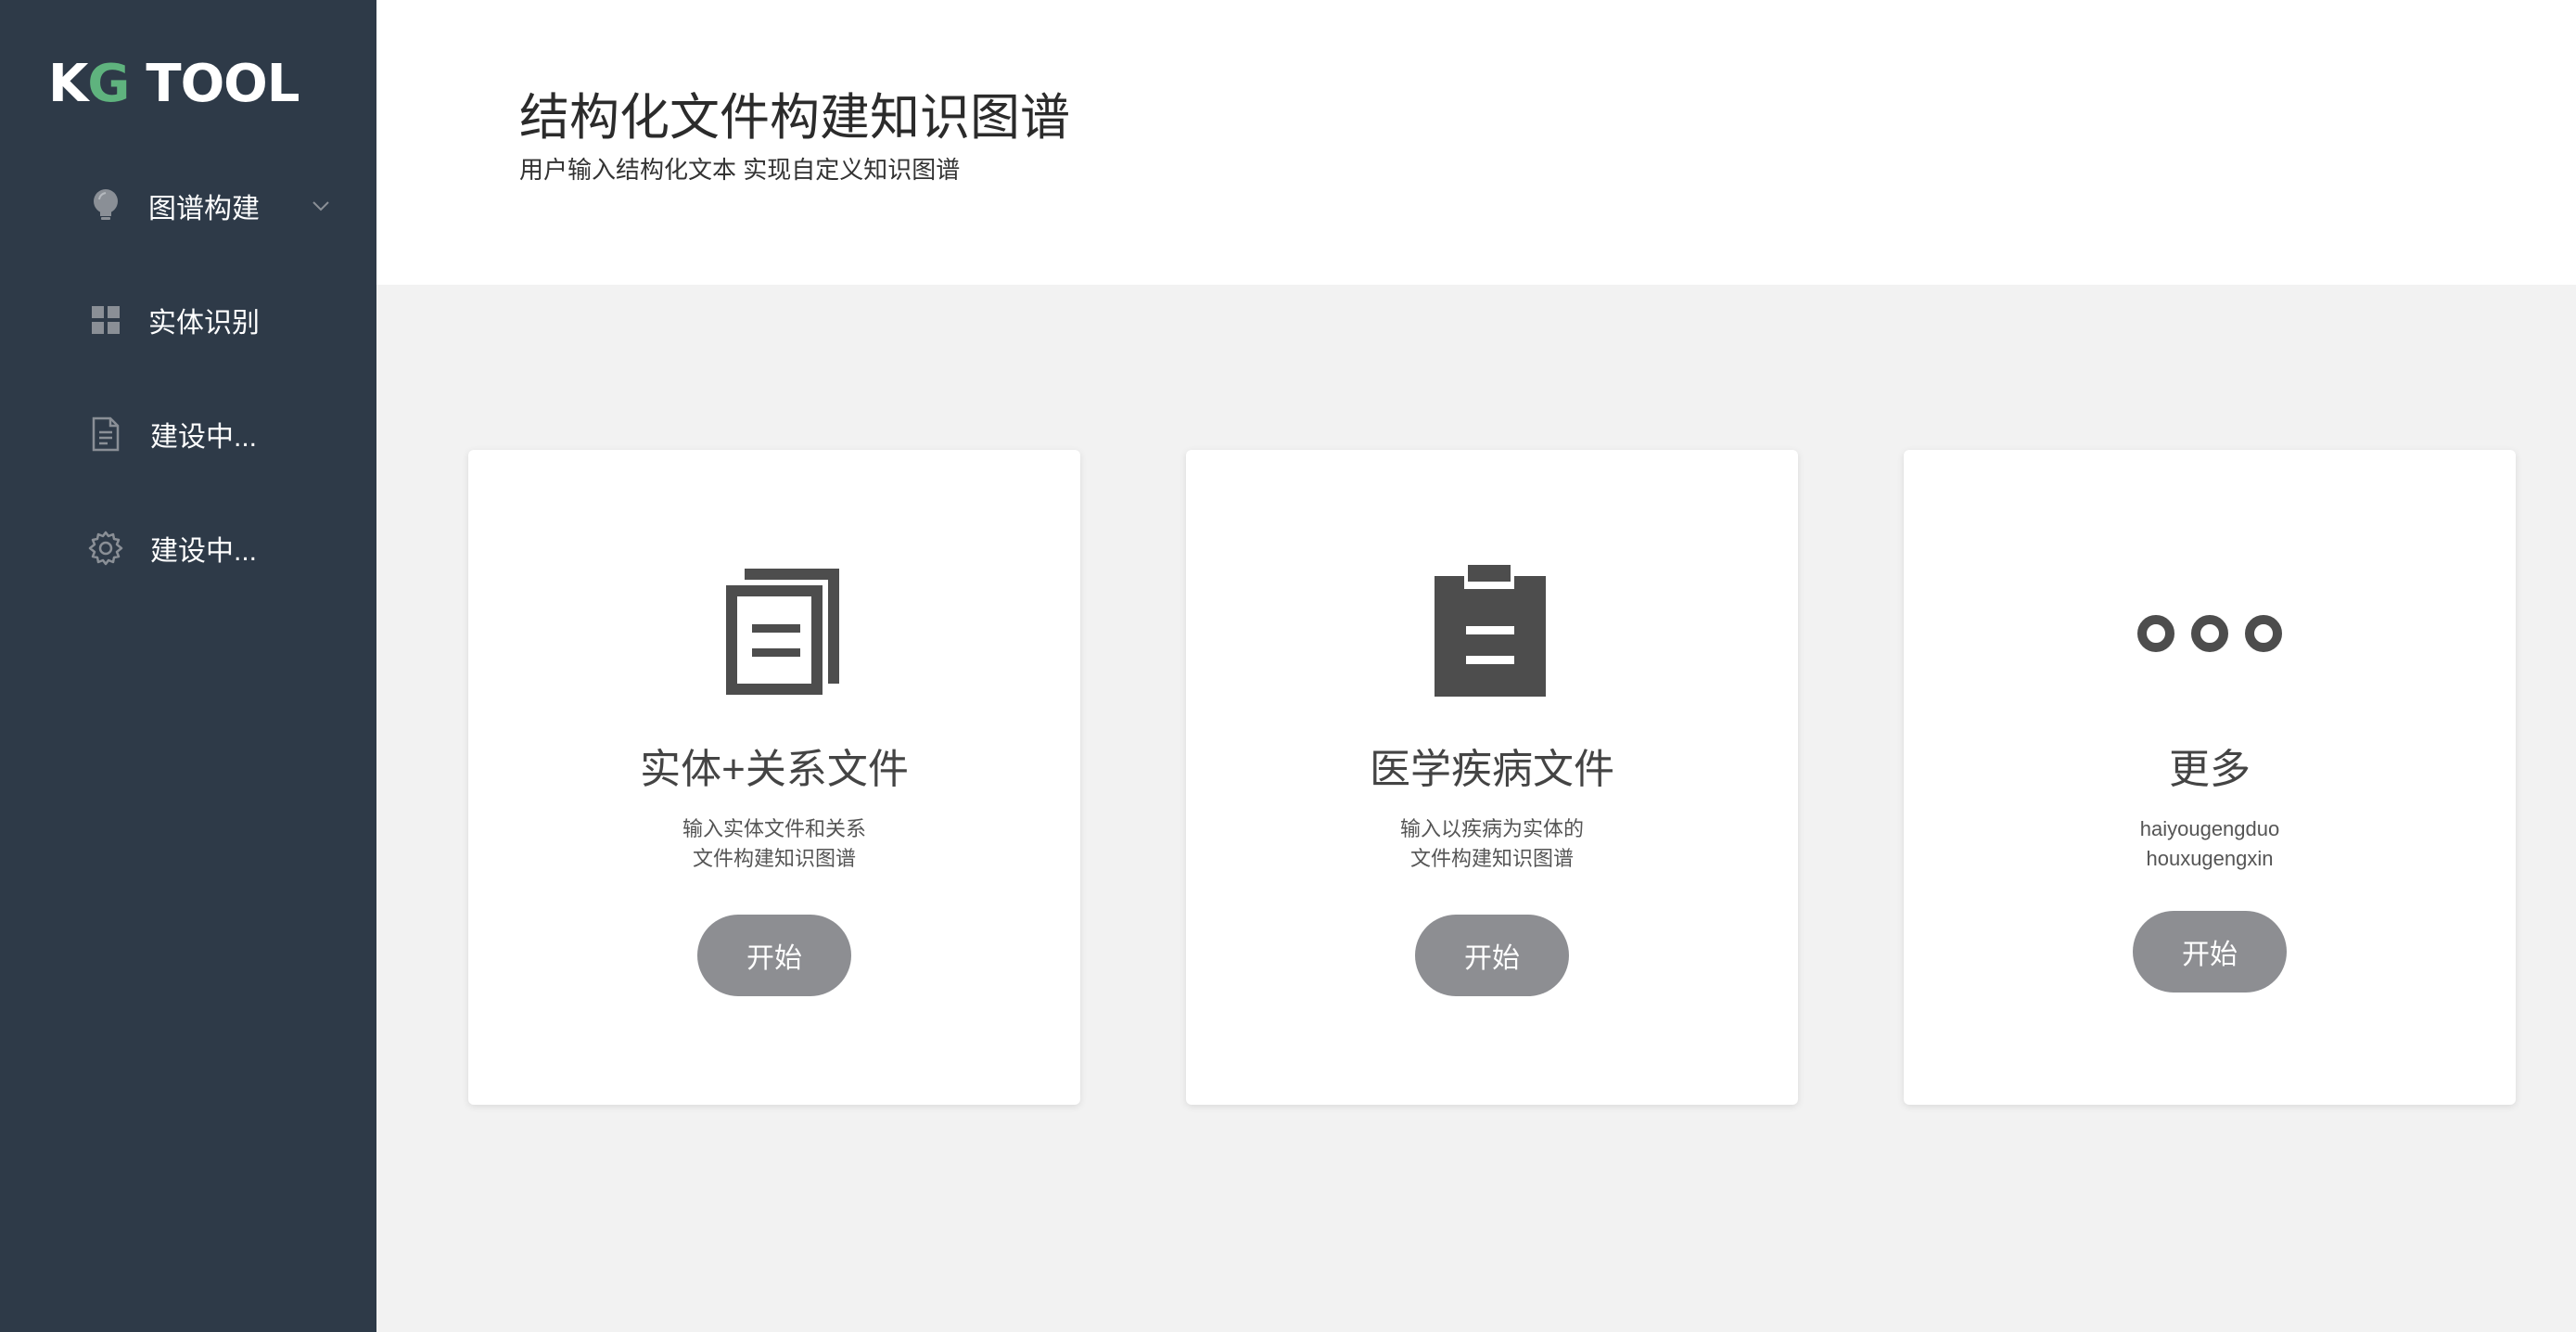 The width and height of the screenshot is (2576, 1332). What do you see at coordinates (740, 170) in the screenshot?
I see `page-subtitle: 用户输入结构化文本 实现自定义知识图谱` at bounding box center [740, 170].